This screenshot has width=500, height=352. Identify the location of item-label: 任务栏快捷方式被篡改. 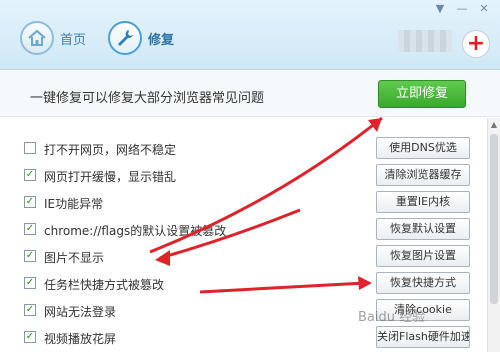
(104, 285).